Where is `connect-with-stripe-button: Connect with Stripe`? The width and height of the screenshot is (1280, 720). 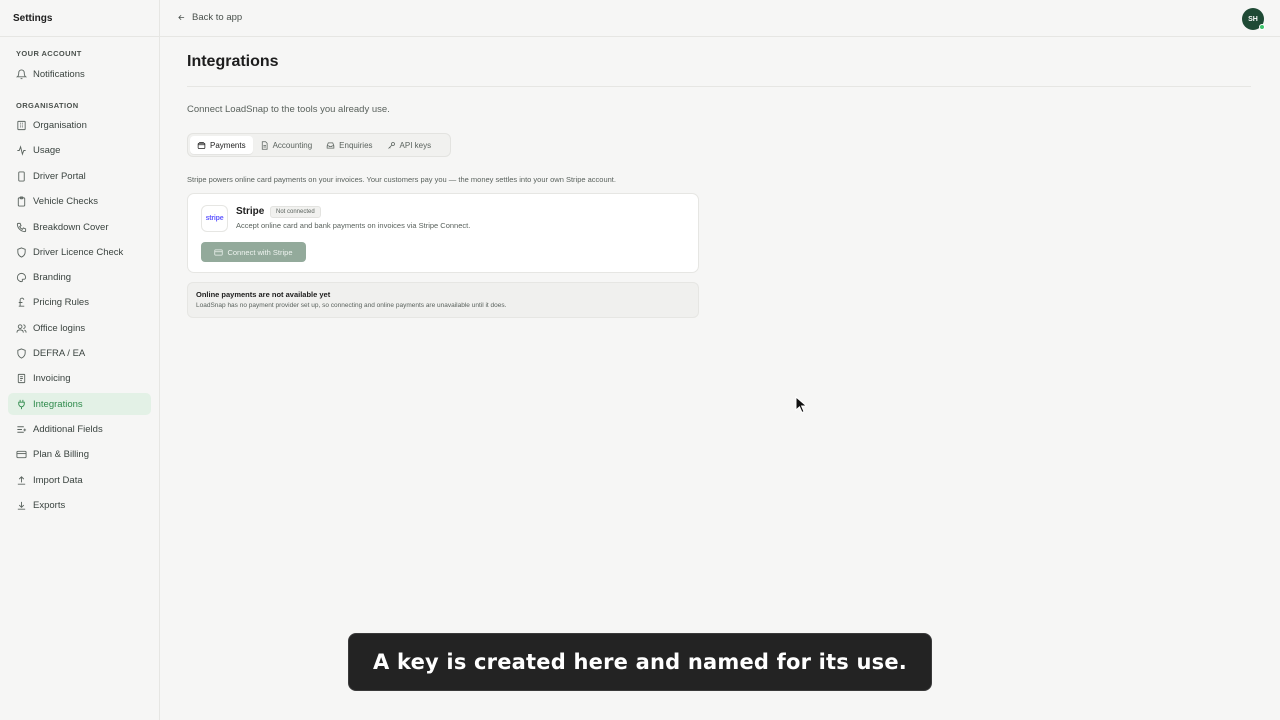
connect-with-stripe-button: Connect with Stripe is located at coordinates (253, 252).